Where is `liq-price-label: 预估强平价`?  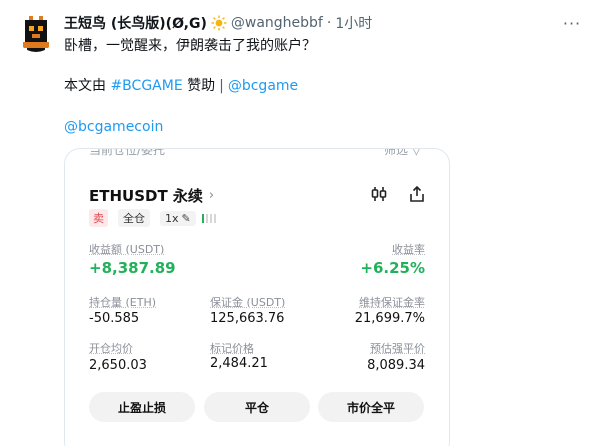
liq-price-label: 预估强平价 is located at coordinates (397, 348).